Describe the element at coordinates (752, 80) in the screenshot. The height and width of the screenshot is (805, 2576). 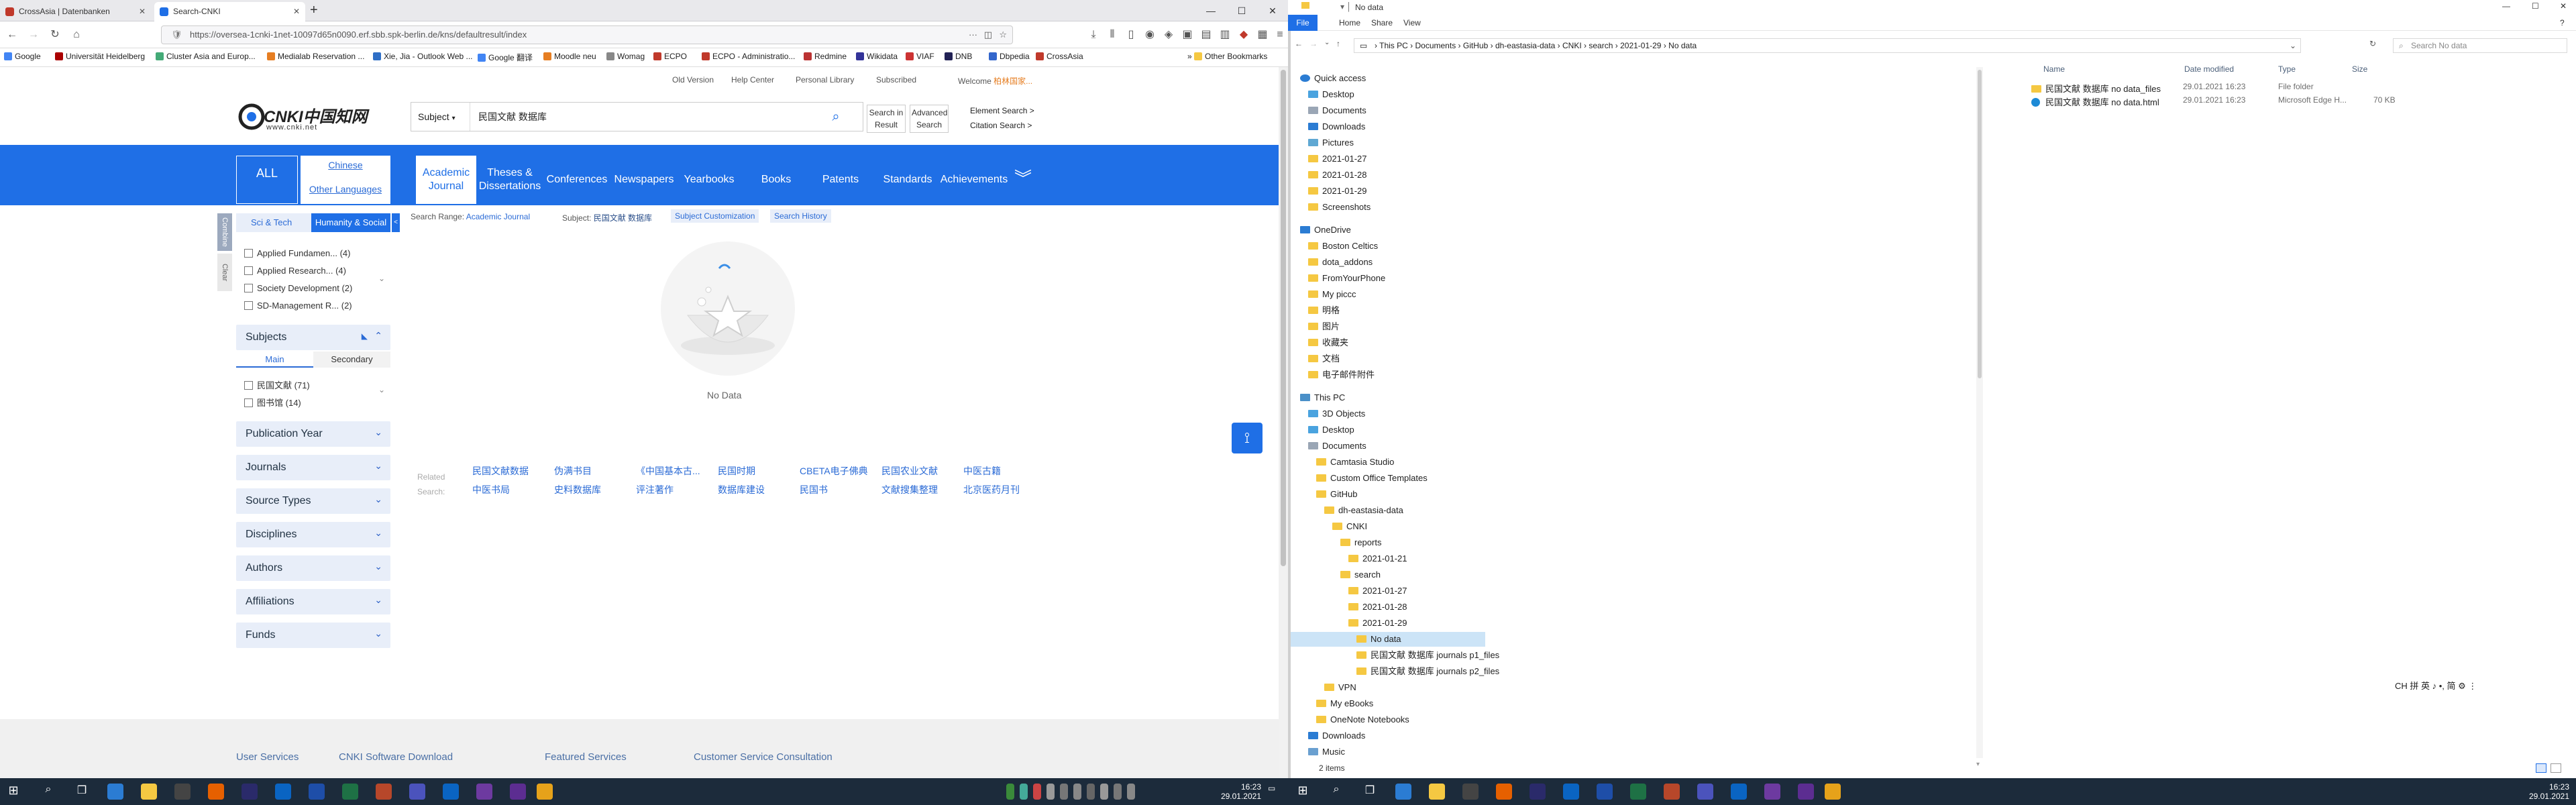
I see `help-center-link: Help Center` at that location.